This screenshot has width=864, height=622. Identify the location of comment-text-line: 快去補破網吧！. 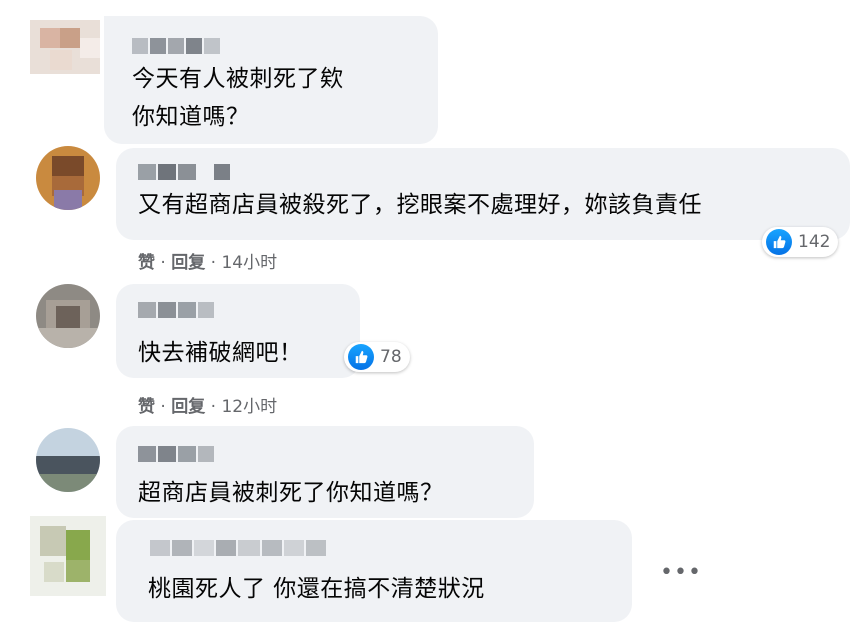
(220, 353).